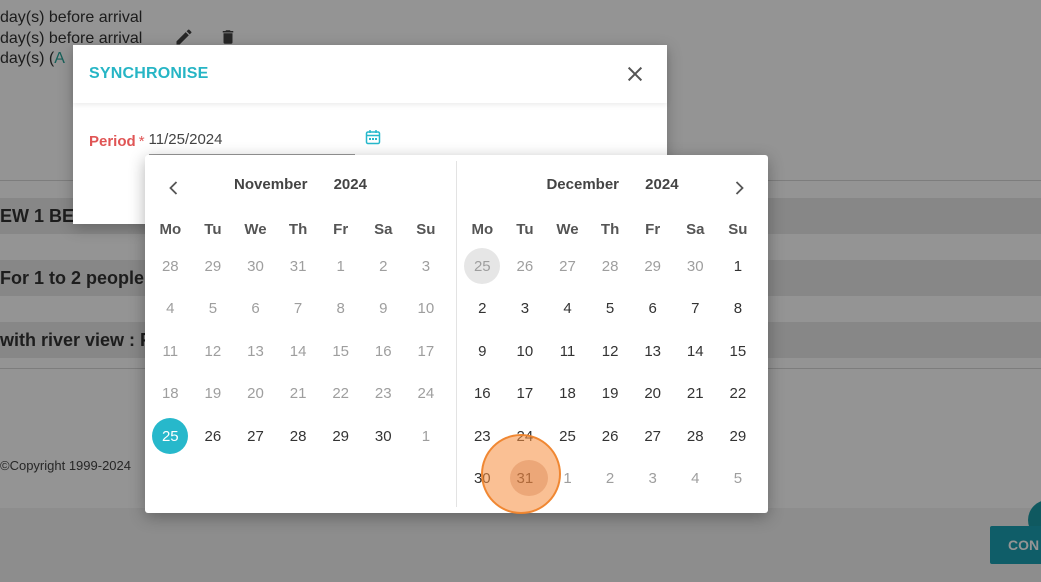 This screenshot has height=582, width=1041. I want to click on chevron-right-icon, so click(739, 188).